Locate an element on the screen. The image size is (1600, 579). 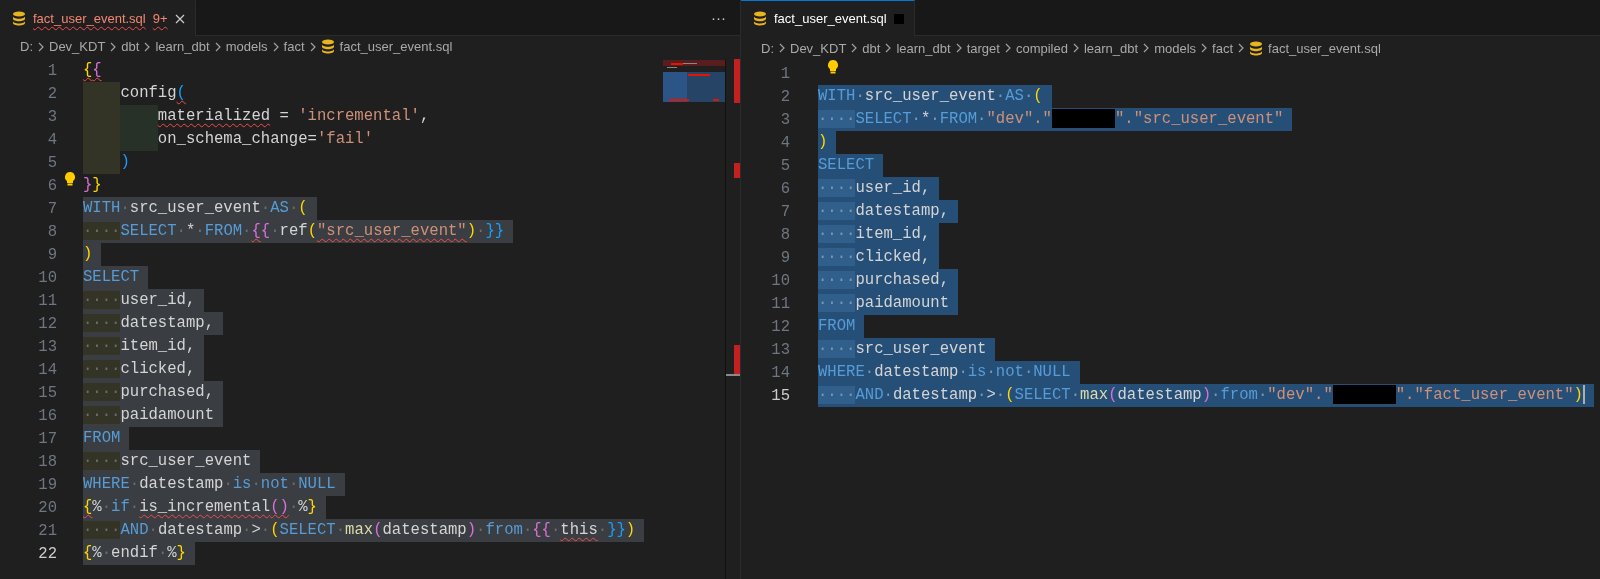
line-number: 16 is located at coordinates (47, 415).